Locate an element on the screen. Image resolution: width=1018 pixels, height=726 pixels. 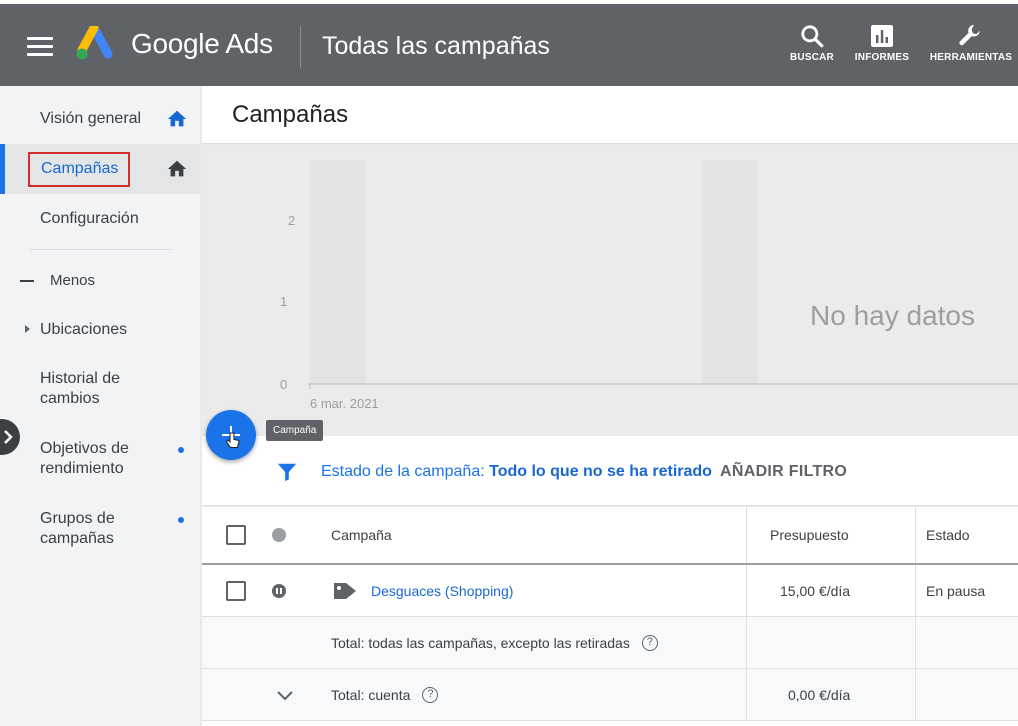
chevron-right-icon is located at coordinates (8, 437).